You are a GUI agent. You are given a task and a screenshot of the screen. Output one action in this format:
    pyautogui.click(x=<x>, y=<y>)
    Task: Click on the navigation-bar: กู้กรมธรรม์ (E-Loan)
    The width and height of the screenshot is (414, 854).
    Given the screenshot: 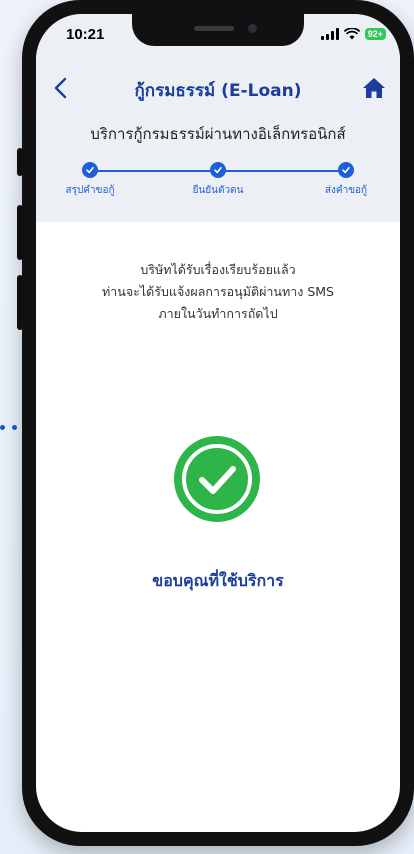 What is the action you would take?
    pyautogui.click(x=218, y=89)
    